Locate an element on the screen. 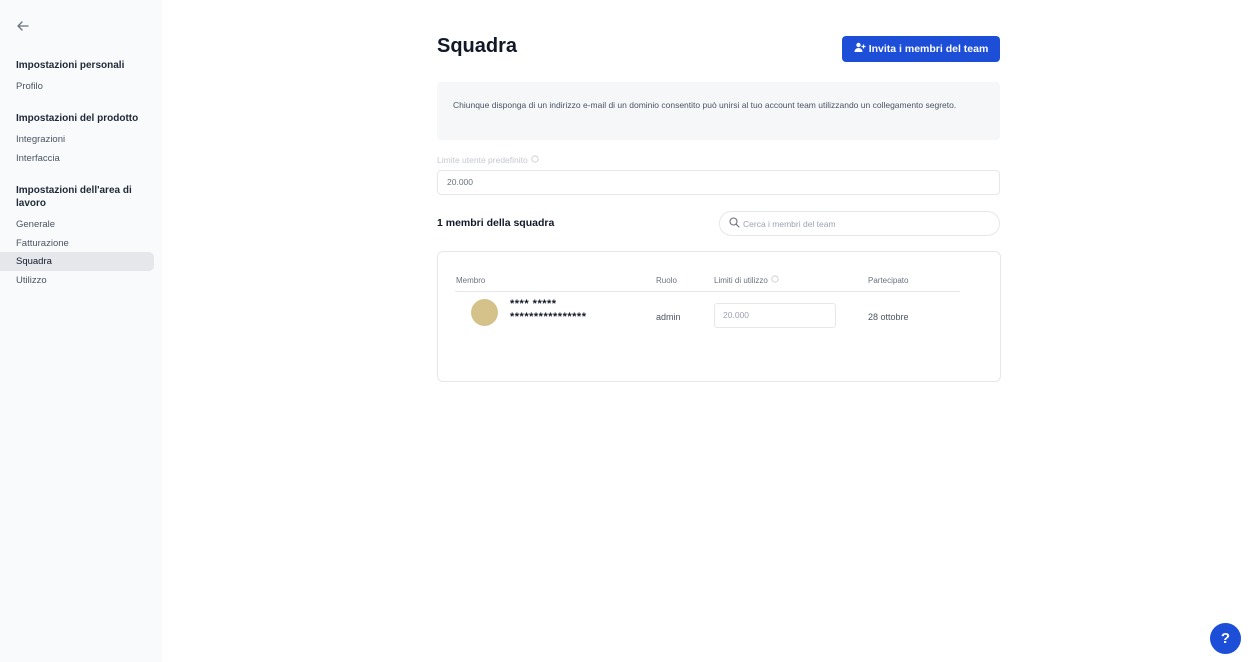  sidebar-section-workspace-title: Impostazioni dell'area di lavoro is located at coordinates (74, 197).